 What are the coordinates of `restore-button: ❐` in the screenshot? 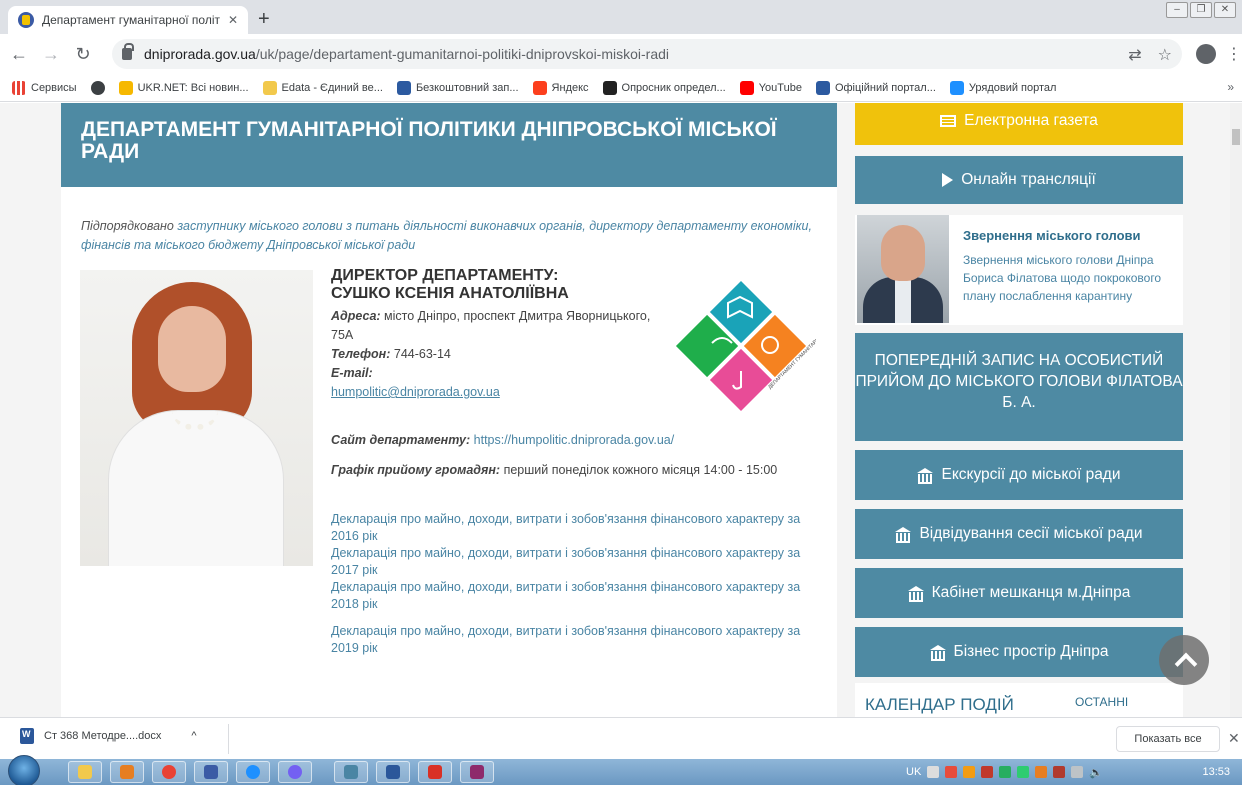 It's located at (1201, 10).